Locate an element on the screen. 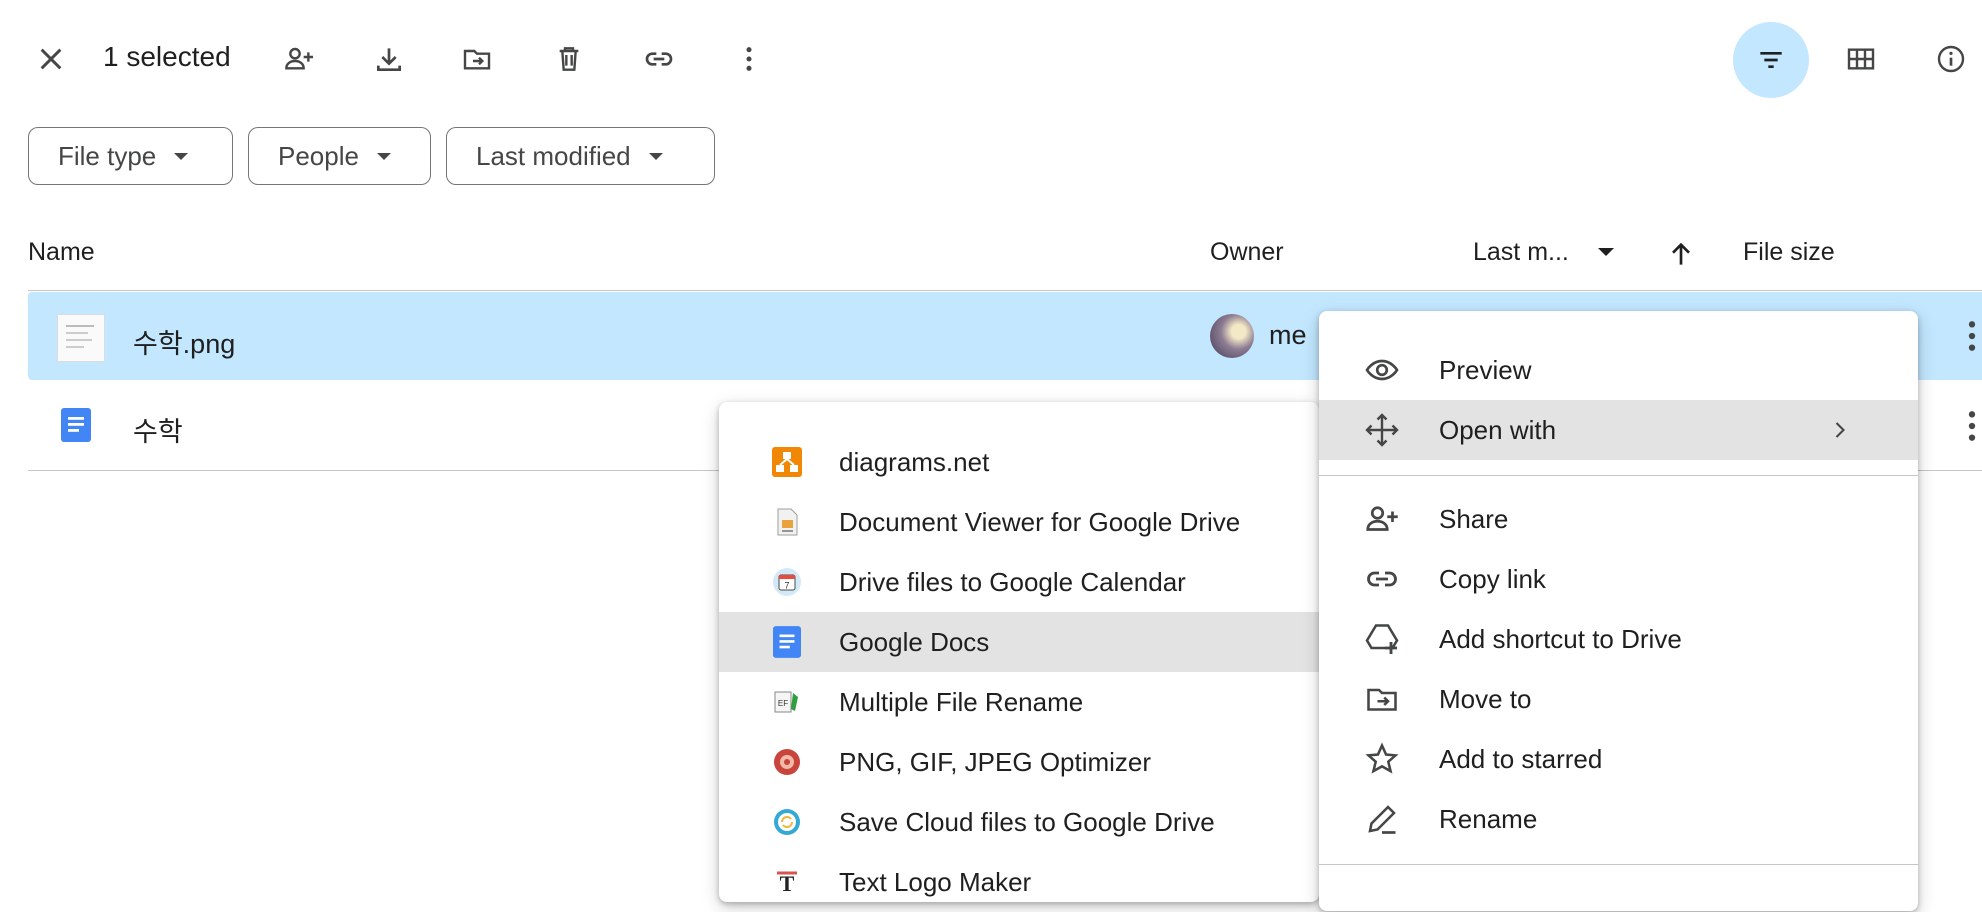 This screenshot has width=1982, height=912. svg-text: T is located at coordinates (787, 883).